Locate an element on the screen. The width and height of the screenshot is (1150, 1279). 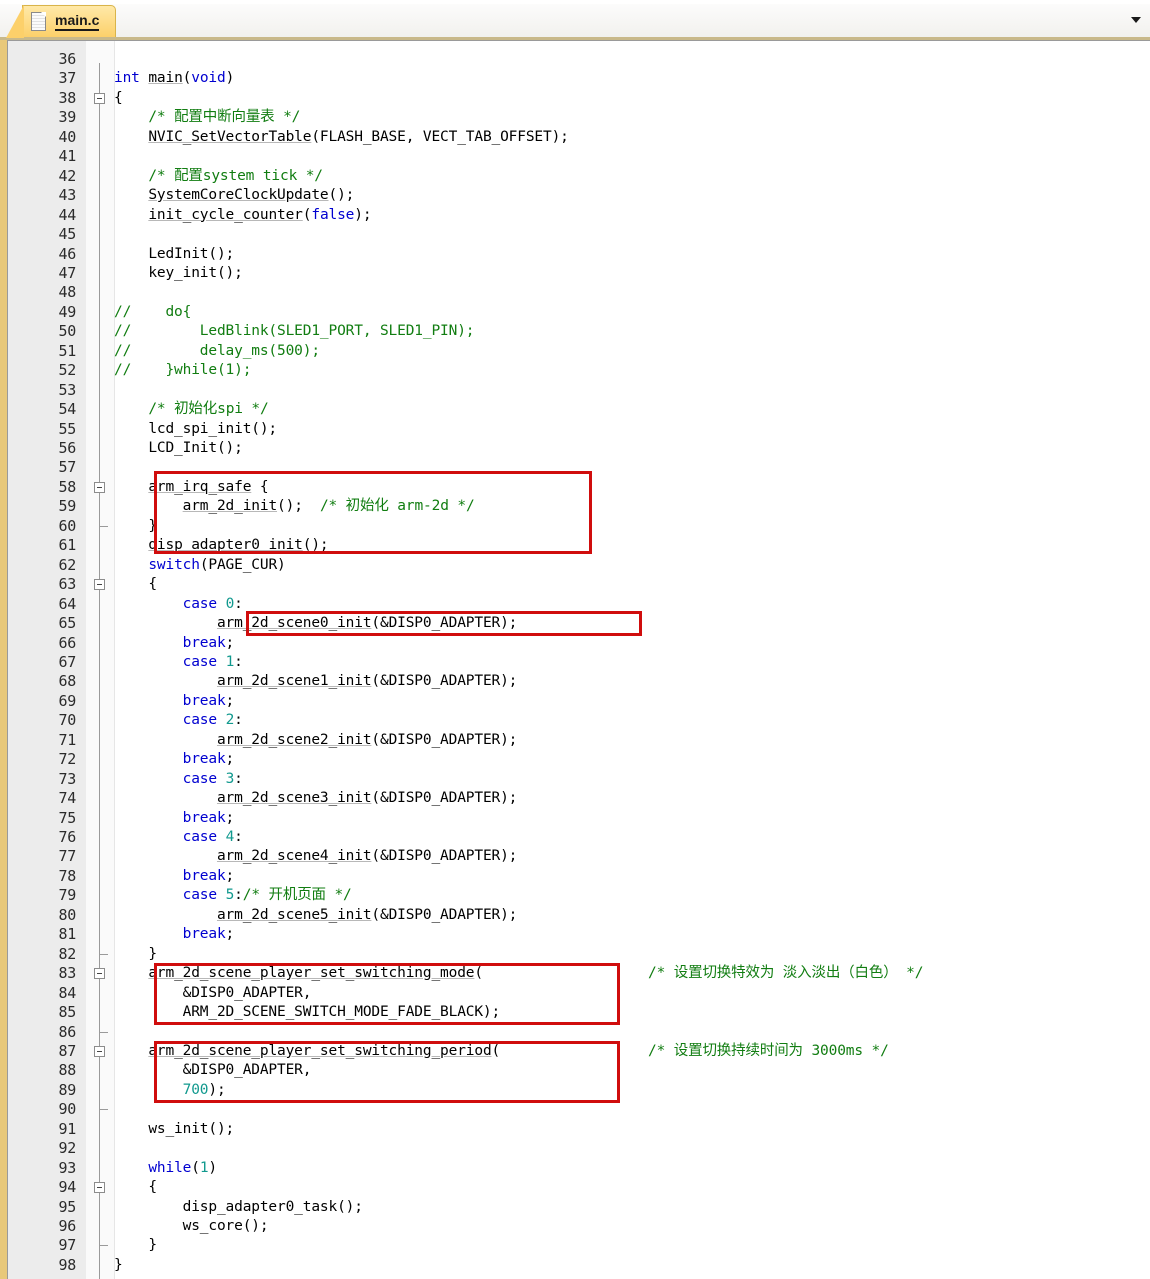
line-number: 65 is located at coordinates (67, 623).